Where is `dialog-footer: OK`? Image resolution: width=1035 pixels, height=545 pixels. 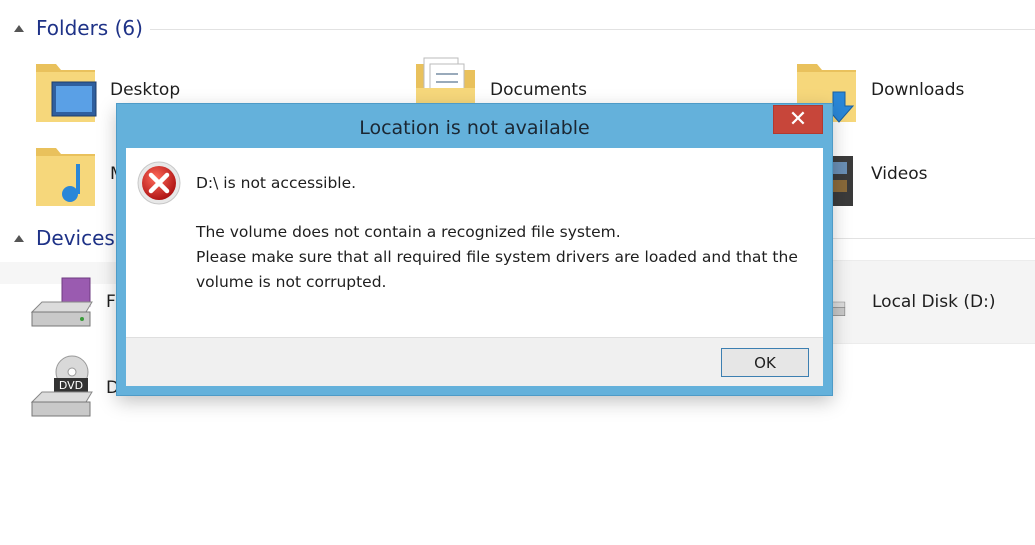
dialog-footer: OK is located at coordinates (474, 361).